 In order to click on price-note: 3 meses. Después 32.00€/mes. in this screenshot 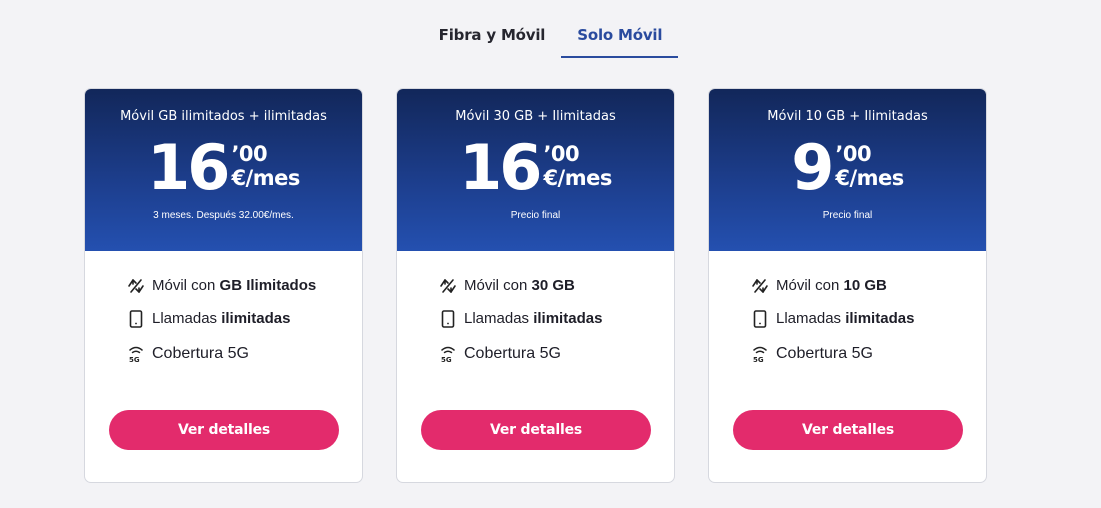, I will do `click(223, 215)`.